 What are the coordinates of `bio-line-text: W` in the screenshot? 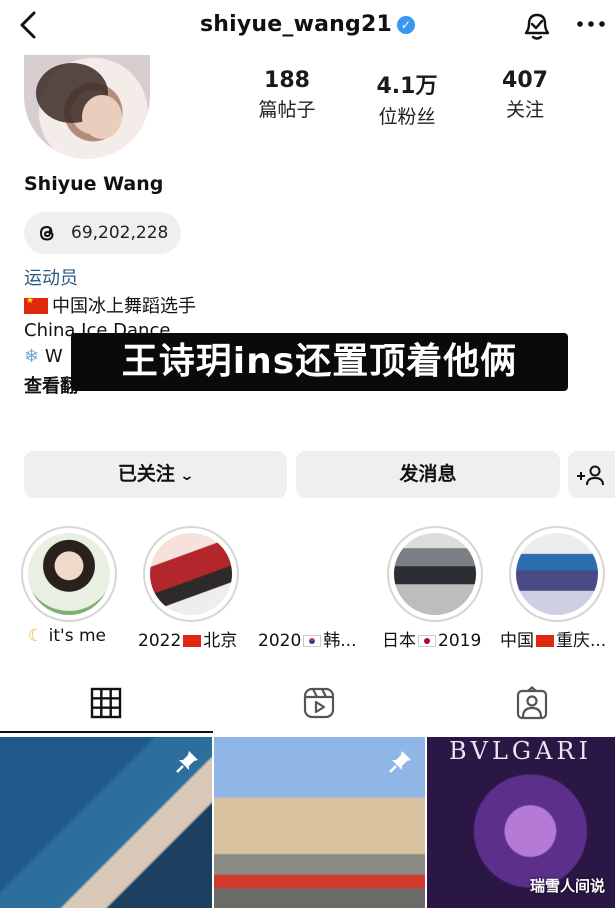 It's located at (53, 356).